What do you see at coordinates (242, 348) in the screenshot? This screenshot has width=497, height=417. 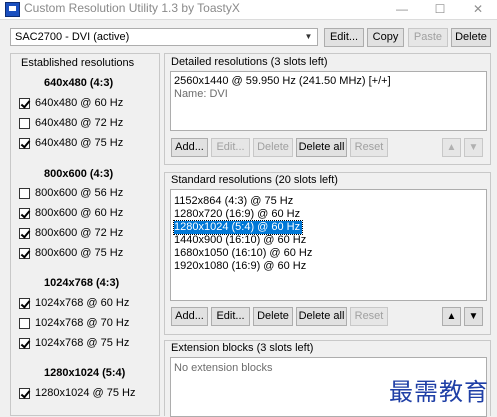 I see `extension-title: Extension blocks (3 slots left)` at bounding box center [242, 348].